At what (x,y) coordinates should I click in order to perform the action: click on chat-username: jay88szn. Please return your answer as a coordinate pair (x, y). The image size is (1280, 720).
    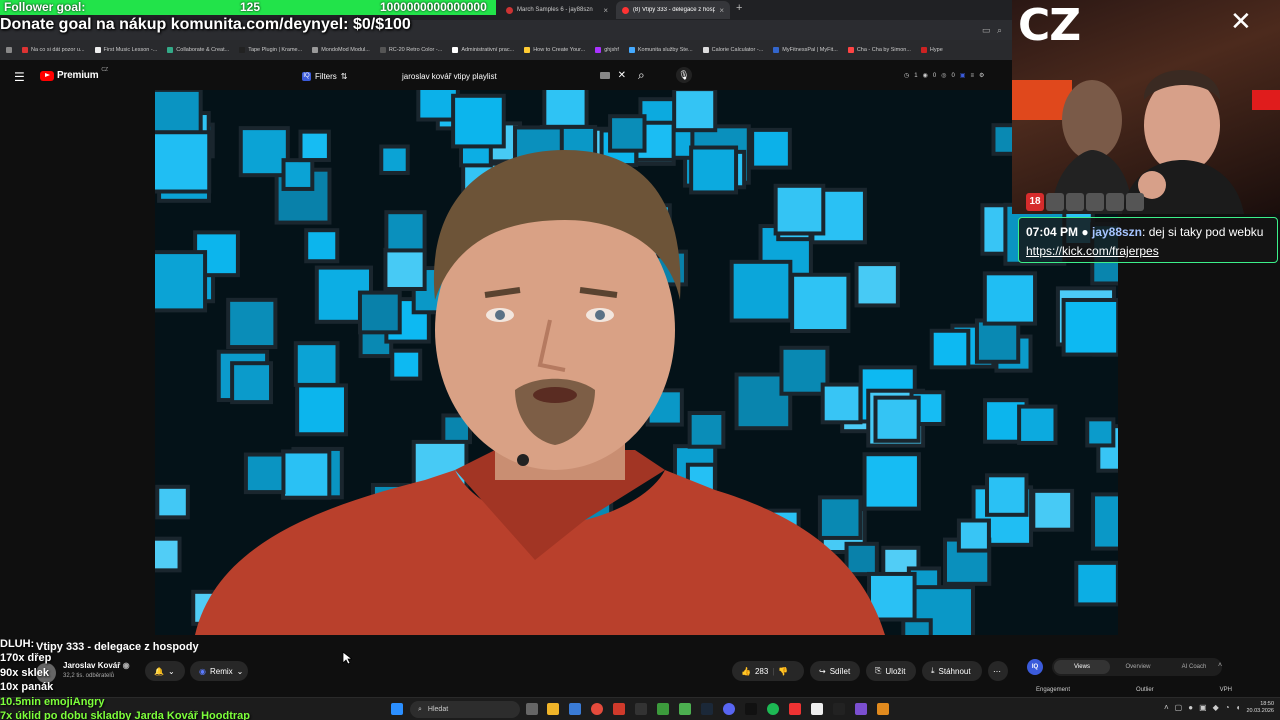
    Looking at the image, I should click on (1117, 232).